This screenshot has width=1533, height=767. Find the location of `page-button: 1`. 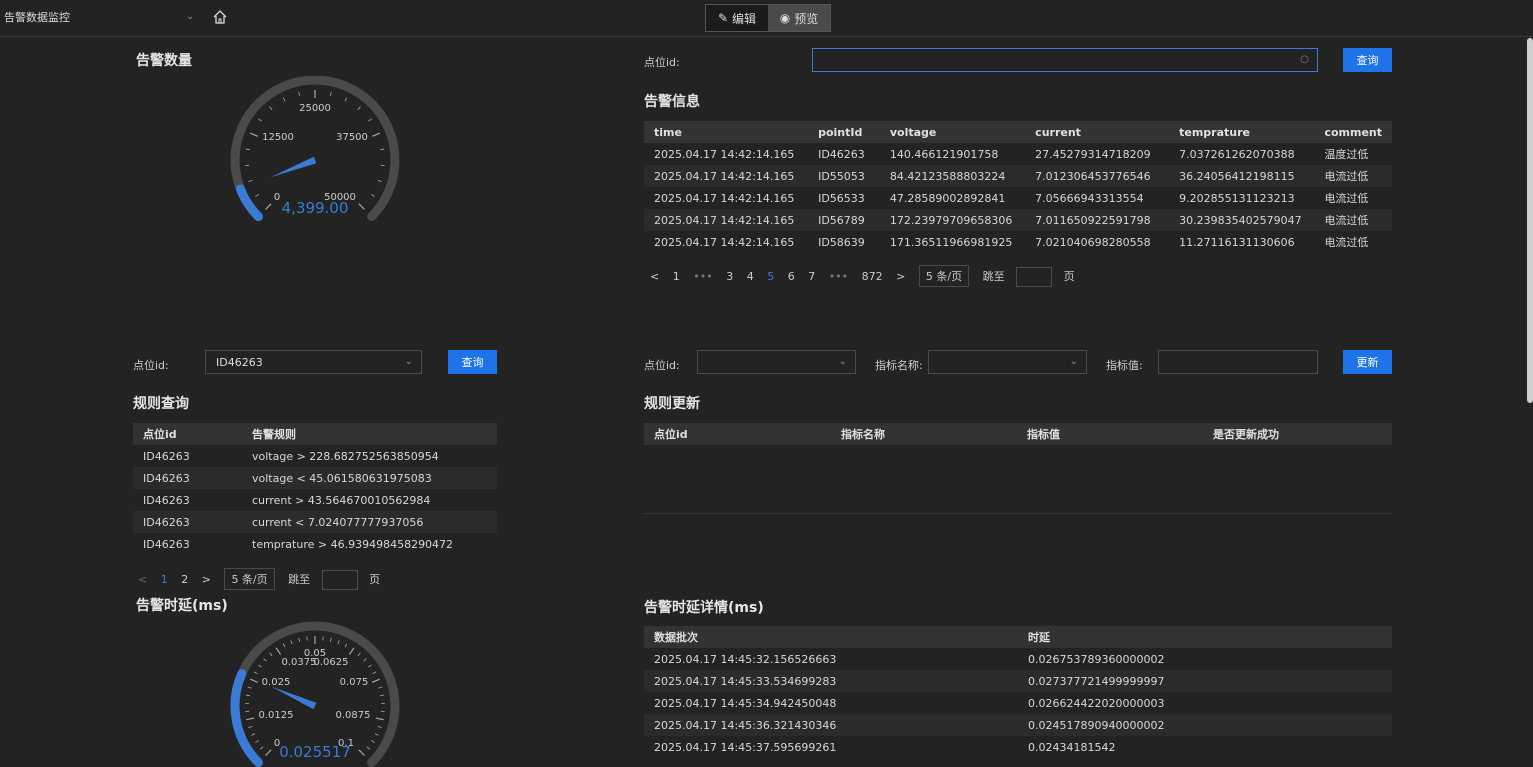

page-button: 1 is located at coordinates (676, 276).